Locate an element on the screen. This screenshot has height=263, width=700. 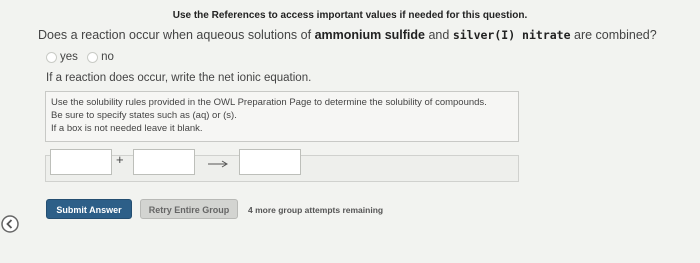
rule-line: If a box is not needed leave it blank. is located at coordinates (127, 128).